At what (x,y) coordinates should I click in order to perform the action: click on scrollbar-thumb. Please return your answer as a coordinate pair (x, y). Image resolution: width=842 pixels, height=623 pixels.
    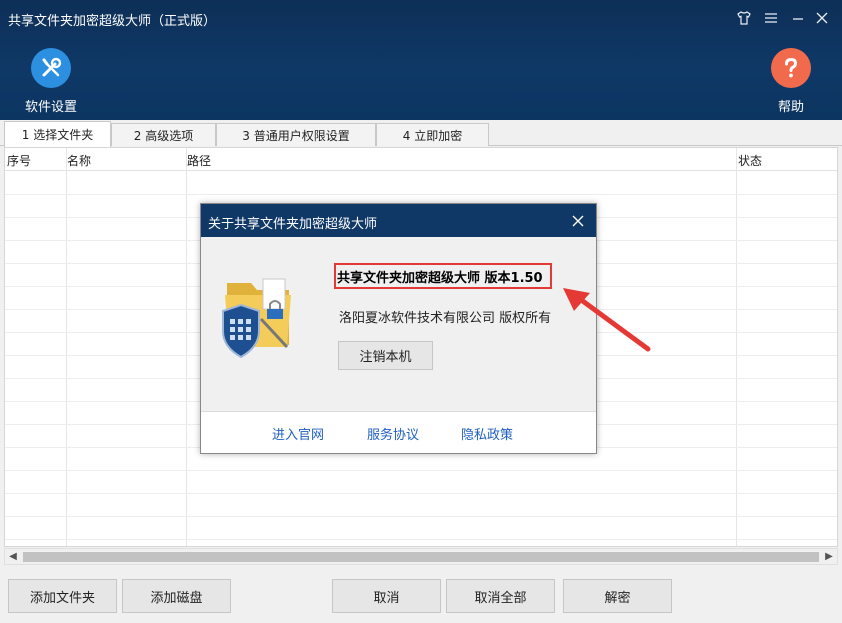
    Looking at the image, I should click on (421, 557).